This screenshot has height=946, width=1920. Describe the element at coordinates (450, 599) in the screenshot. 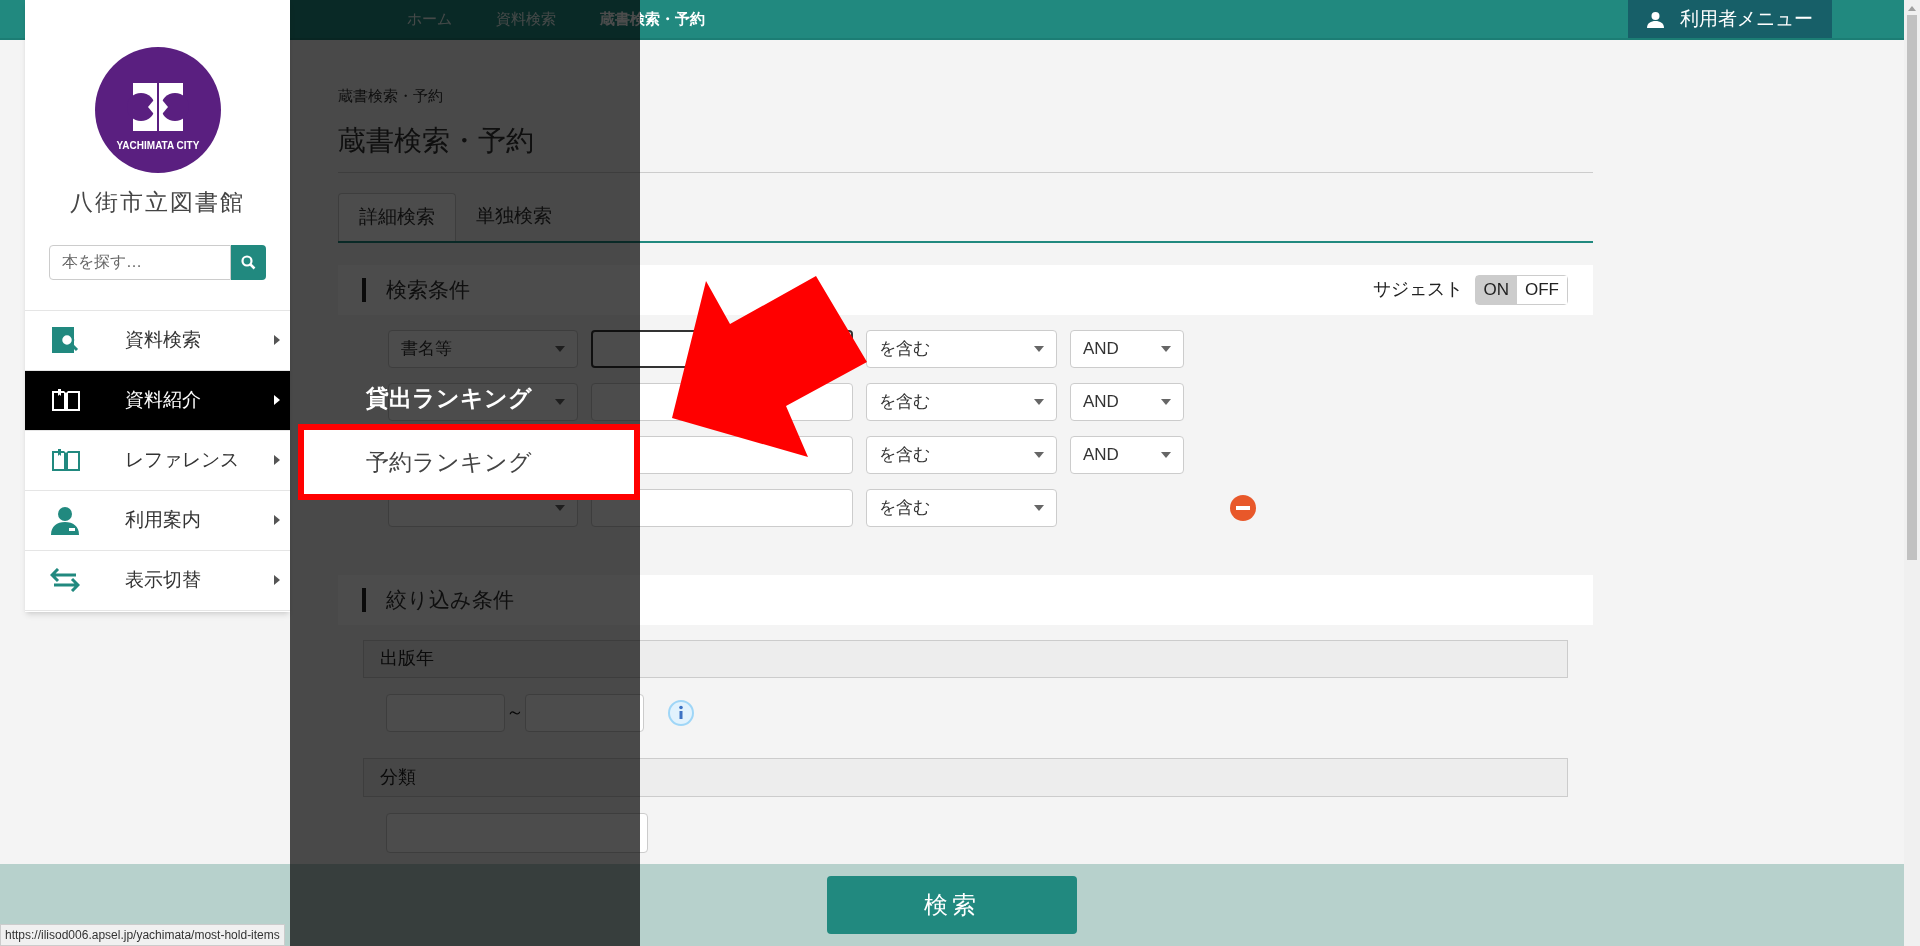

I see `section-title: 絞り込み条件` at that location.